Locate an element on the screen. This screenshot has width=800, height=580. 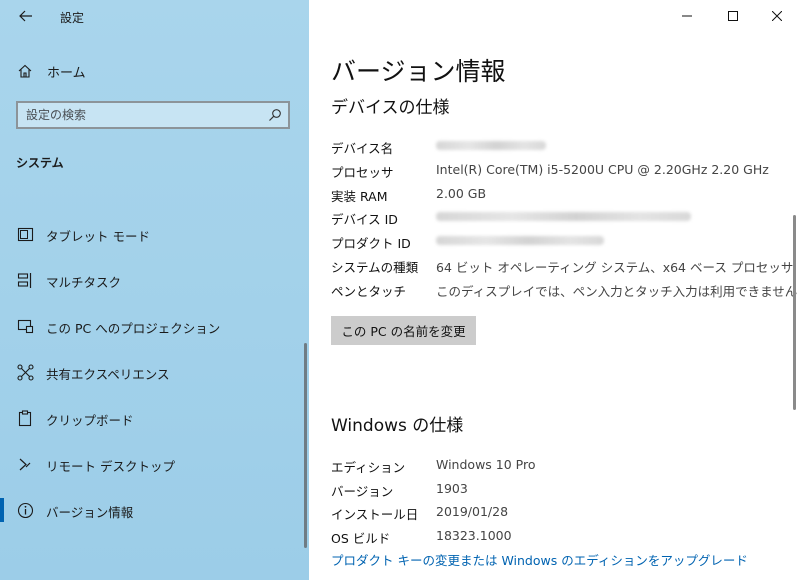
page-title: バージョン情報 is located at coordinates (418, 71).